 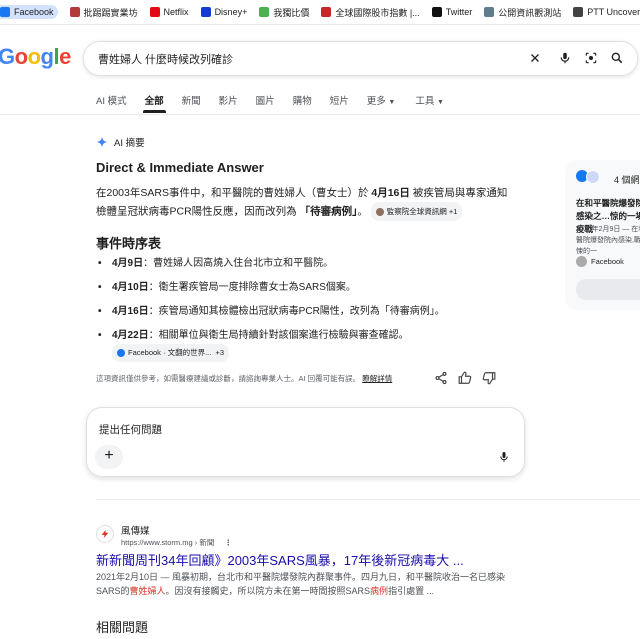 I want to click on feedback-actions, so click(x=465, y=378).